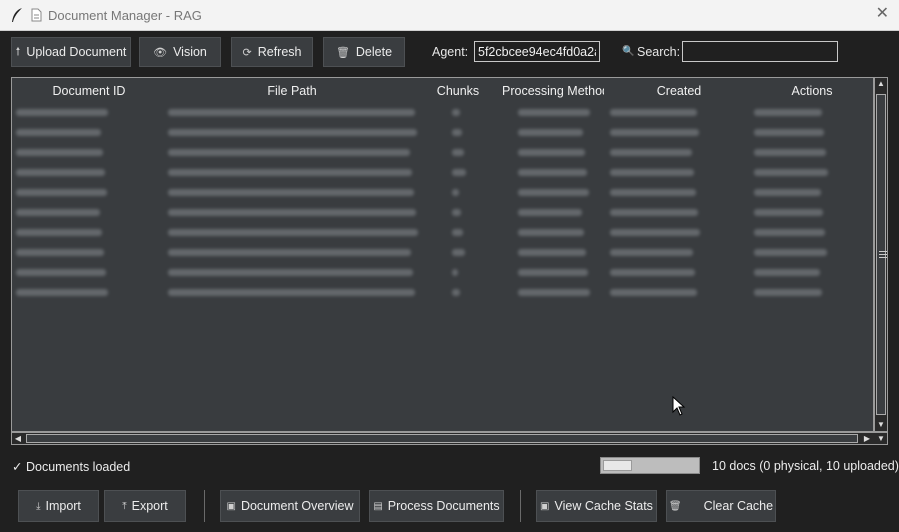  I want to click on process-documents-button: ▤ Process Documents, so click(436, 506).